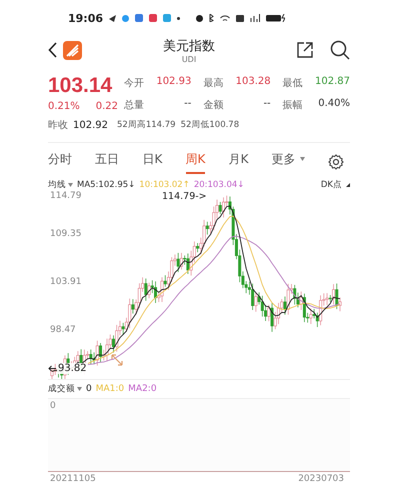 The image size is (413, 491). Describe the element at coordinates (52, 368) in the screenshot. I see `arrow-icon` at that location.